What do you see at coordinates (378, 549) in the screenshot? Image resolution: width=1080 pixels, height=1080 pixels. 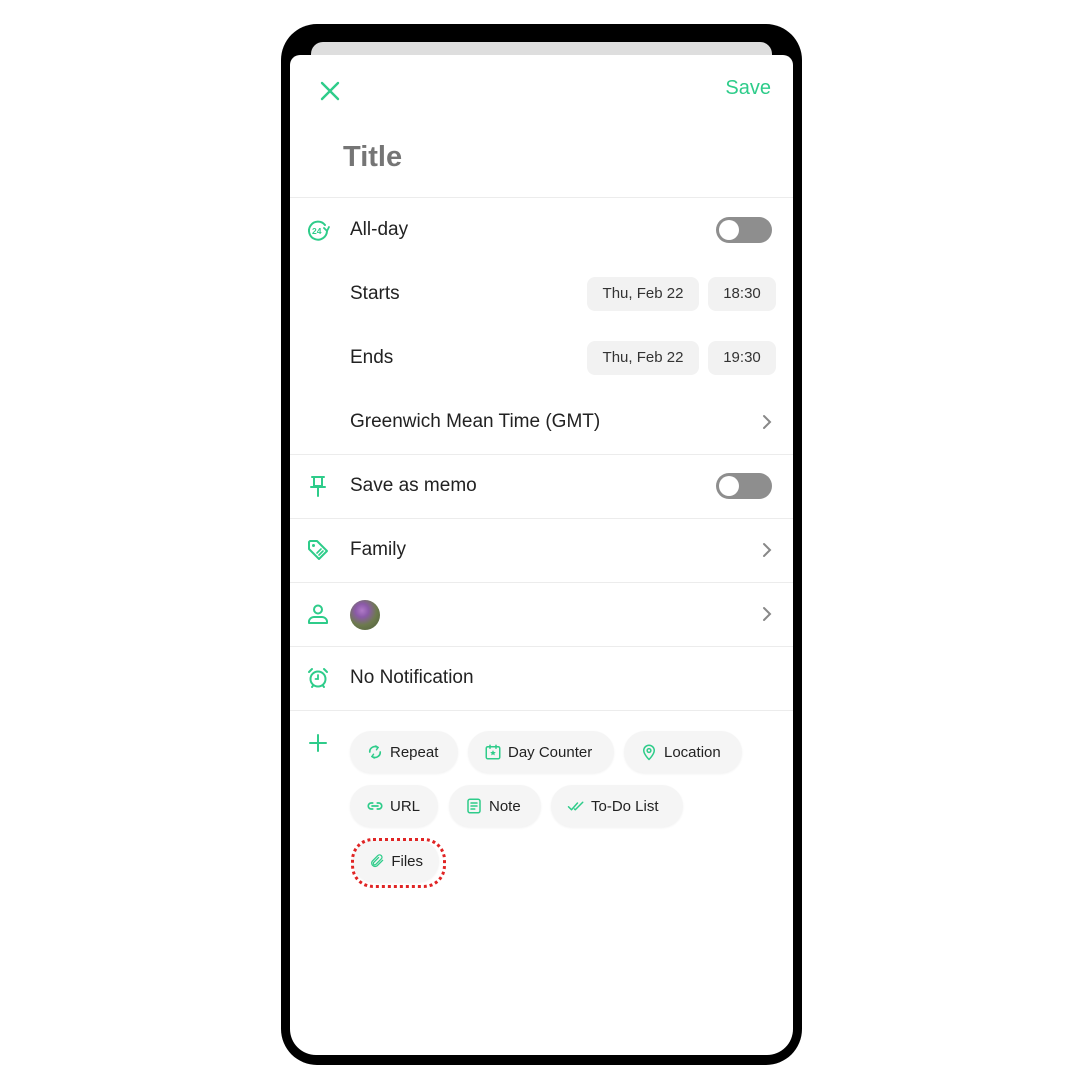 I see `category-label: Family` at bounding box center [378, 549].